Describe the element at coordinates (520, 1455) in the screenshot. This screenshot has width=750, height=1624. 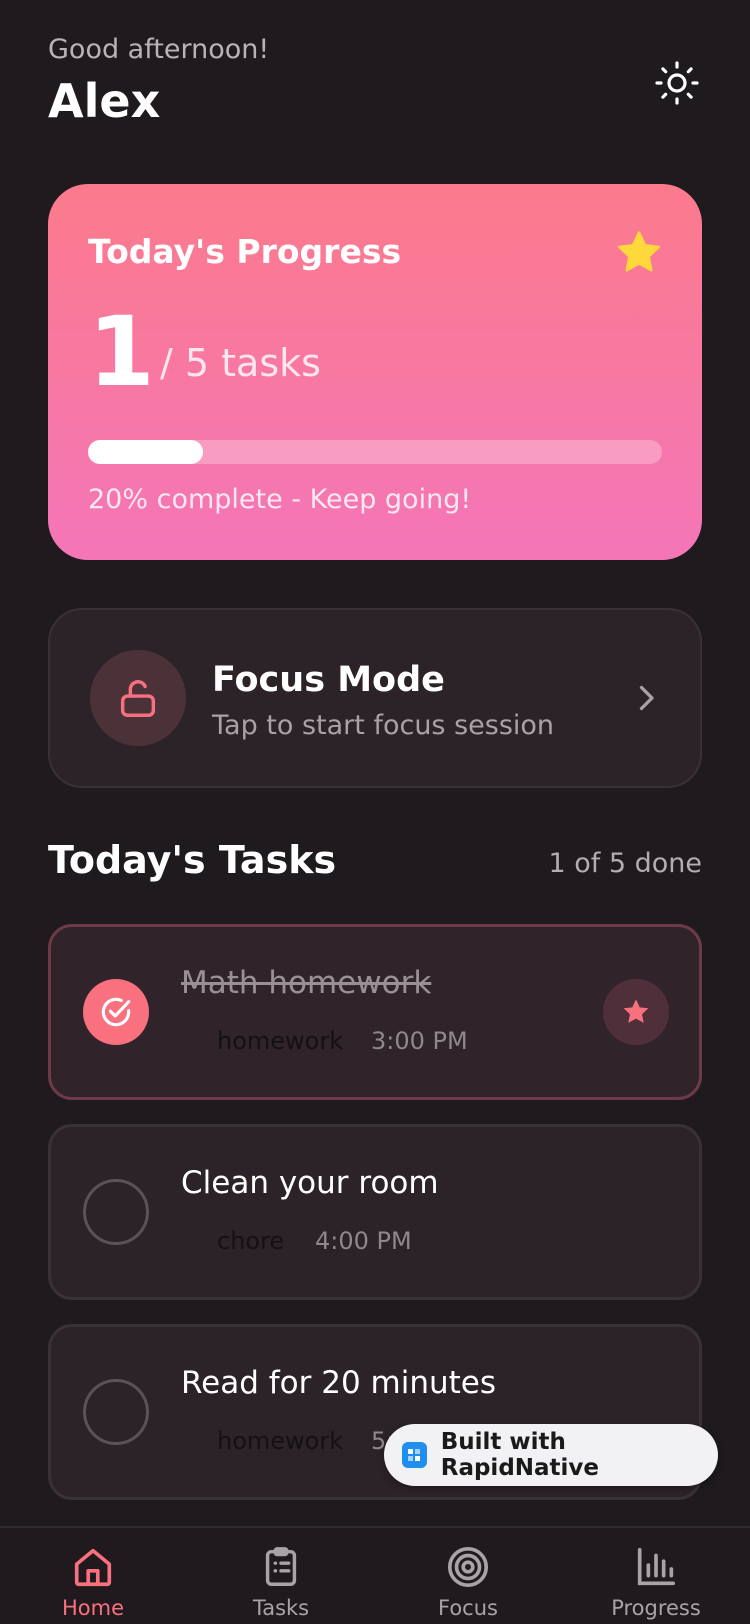
I see `badge-text: Built with RapidNative` at that location.